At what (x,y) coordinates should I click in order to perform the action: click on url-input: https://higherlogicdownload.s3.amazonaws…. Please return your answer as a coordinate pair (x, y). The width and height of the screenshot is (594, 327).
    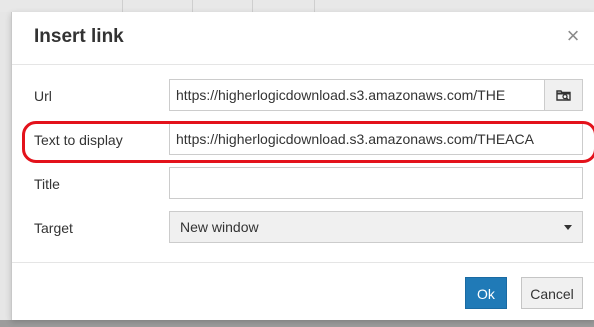
    Looking at the image, I should click on (357, 95).